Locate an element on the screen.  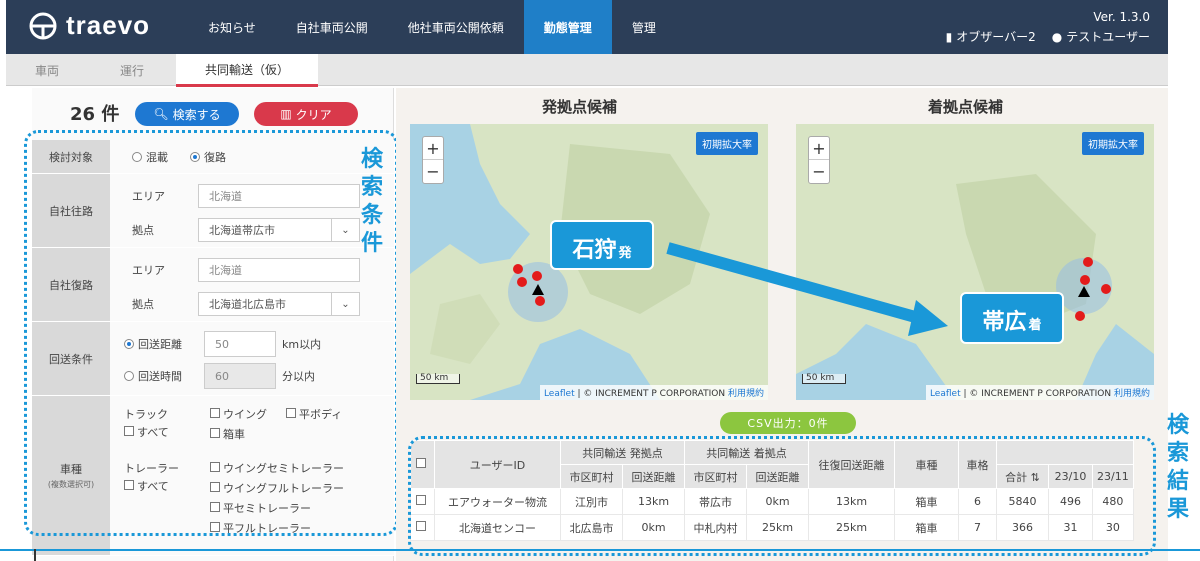
nav-other-vehicle-request: 他社車両公開依頼 is located at coordinates (456, 27).